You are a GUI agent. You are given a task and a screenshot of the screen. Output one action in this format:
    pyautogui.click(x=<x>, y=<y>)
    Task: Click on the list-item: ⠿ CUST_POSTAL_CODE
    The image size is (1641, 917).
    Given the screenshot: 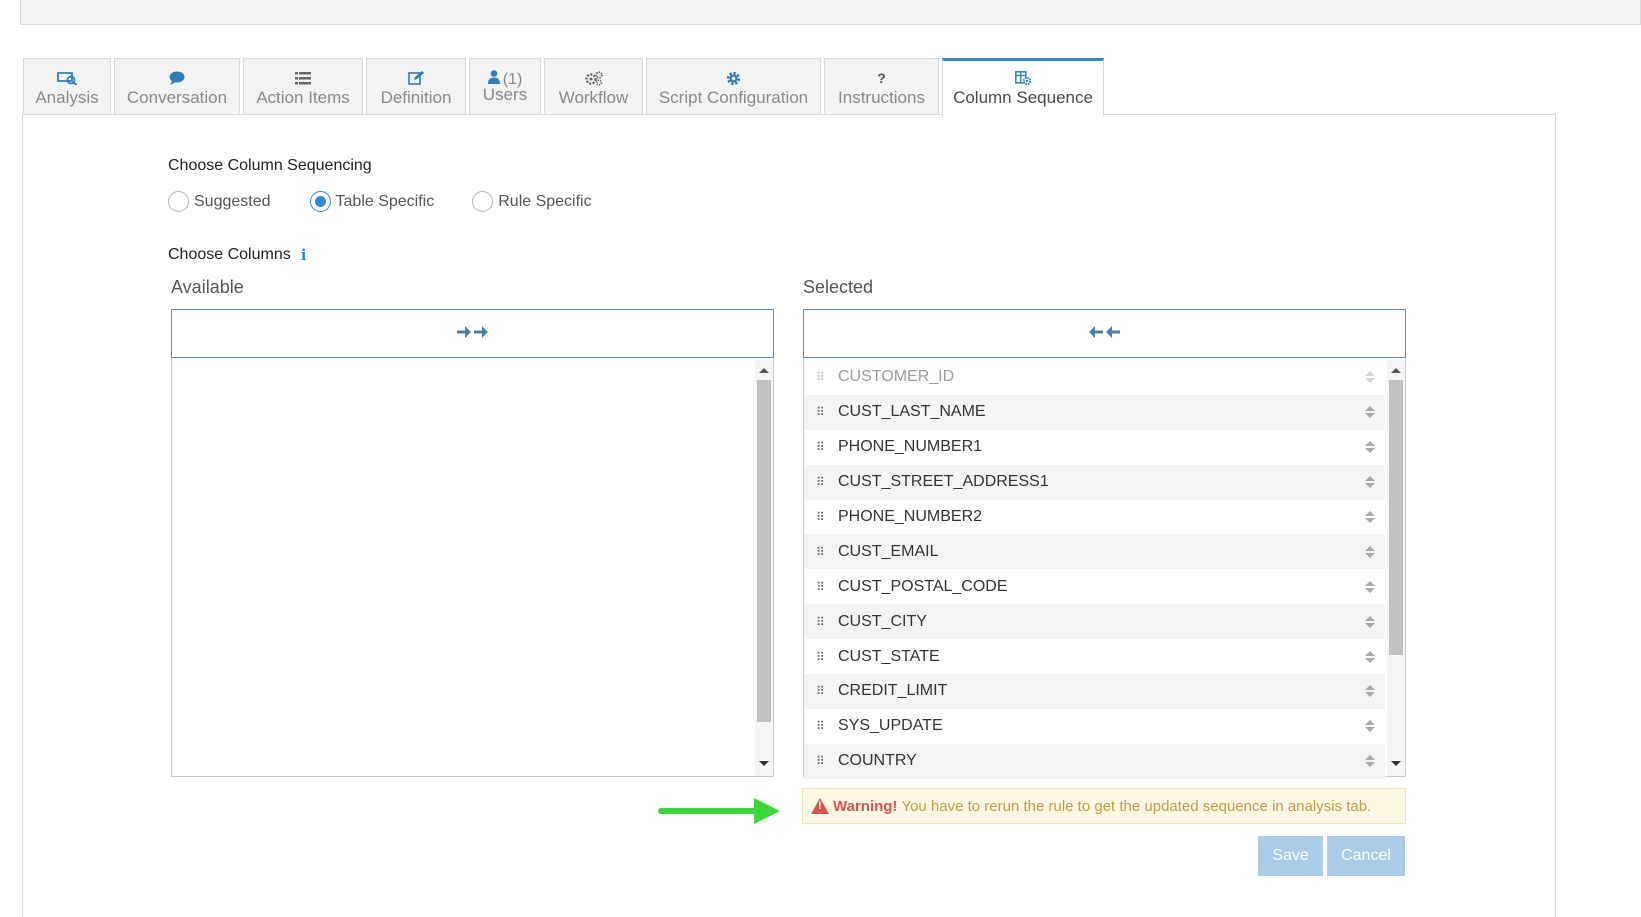 What is the action you would take?
    pyautogui.click(x=1094, y=586)
    